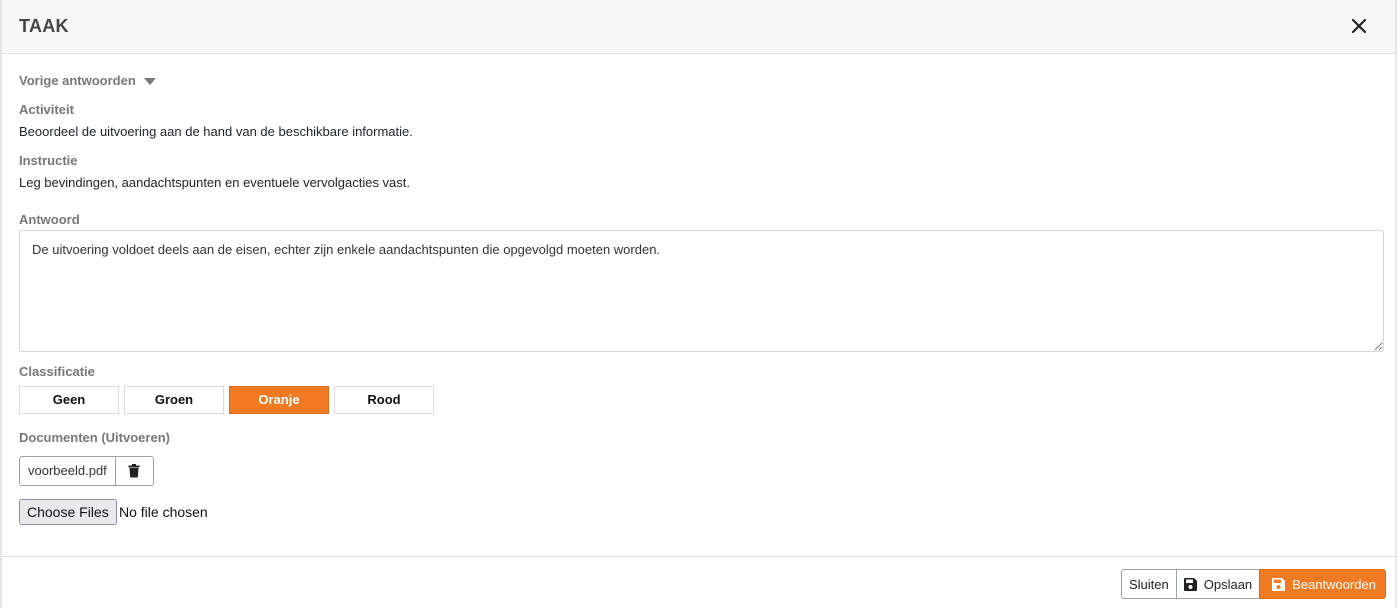 Image resolution: width=1397 pixels, height=608 pixels. I want to click on file-name-link: voorbeeld.pdf, so click(67, 471).